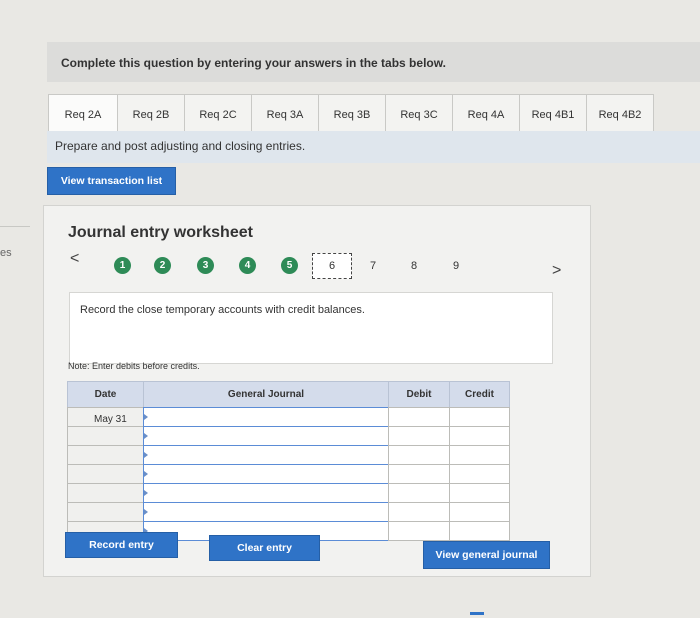 The image size is (700, 618). Describe the element at coordinates (111, 181) in the screenshot. I see `view-transaction-list-button: View transaction list` at that location.